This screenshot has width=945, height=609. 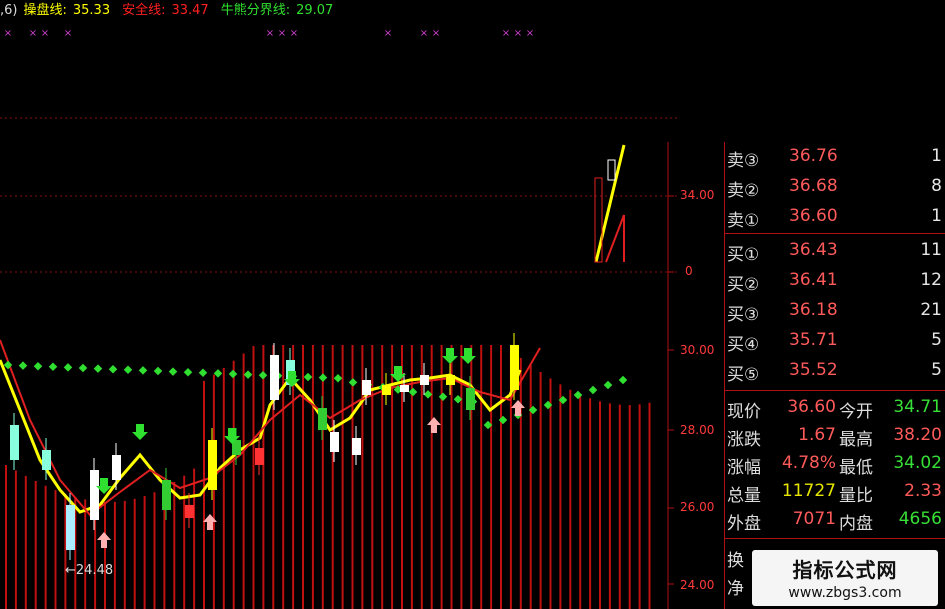 What do you see at coordinates (744, 468) in the screenshot?
I see `stat-pct-label: 涨幅` at bounding box center [744, 468].